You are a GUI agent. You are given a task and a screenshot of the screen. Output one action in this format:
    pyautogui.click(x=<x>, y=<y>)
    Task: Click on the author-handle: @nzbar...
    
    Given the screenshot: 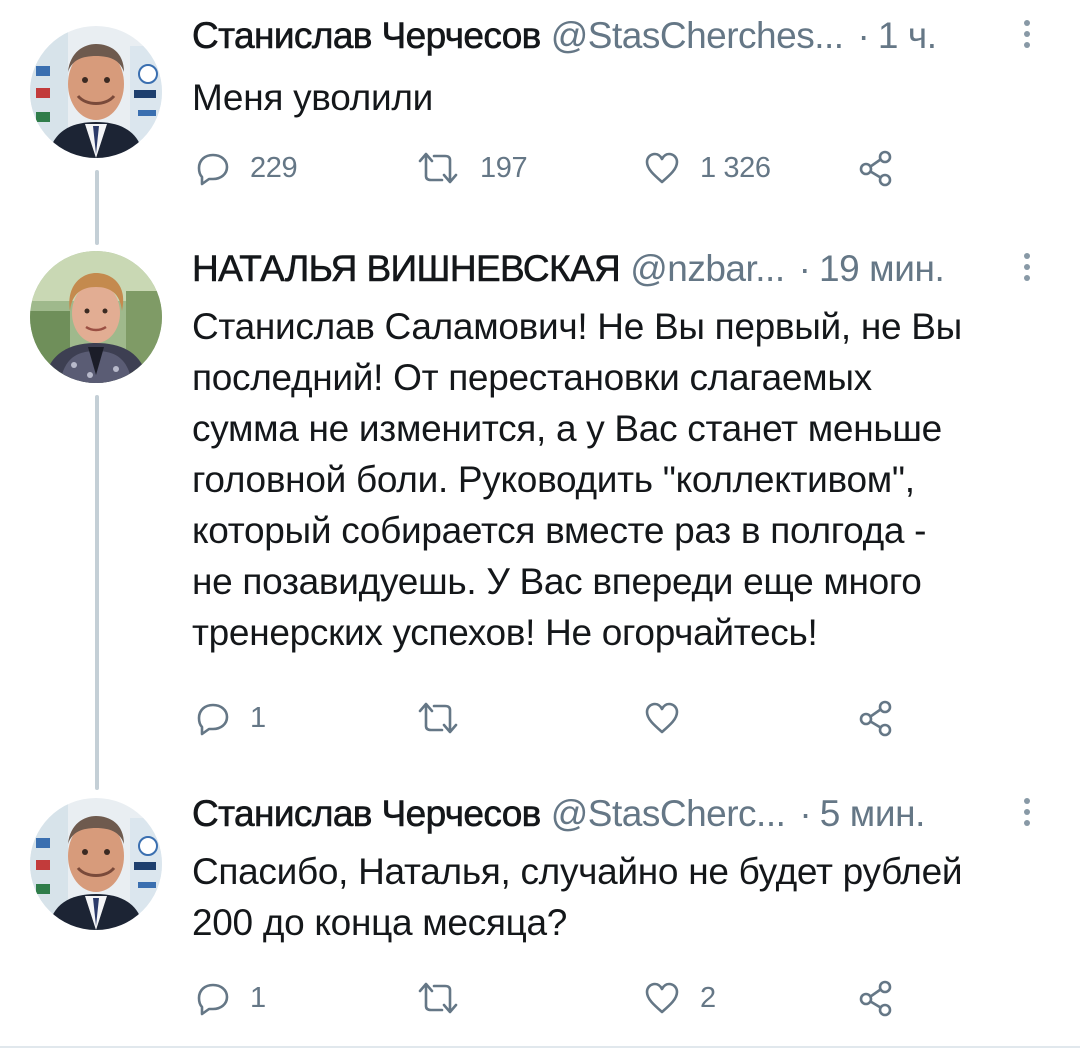 What is the action you would take?
    pyautogui.click(x=707, y=269)
    